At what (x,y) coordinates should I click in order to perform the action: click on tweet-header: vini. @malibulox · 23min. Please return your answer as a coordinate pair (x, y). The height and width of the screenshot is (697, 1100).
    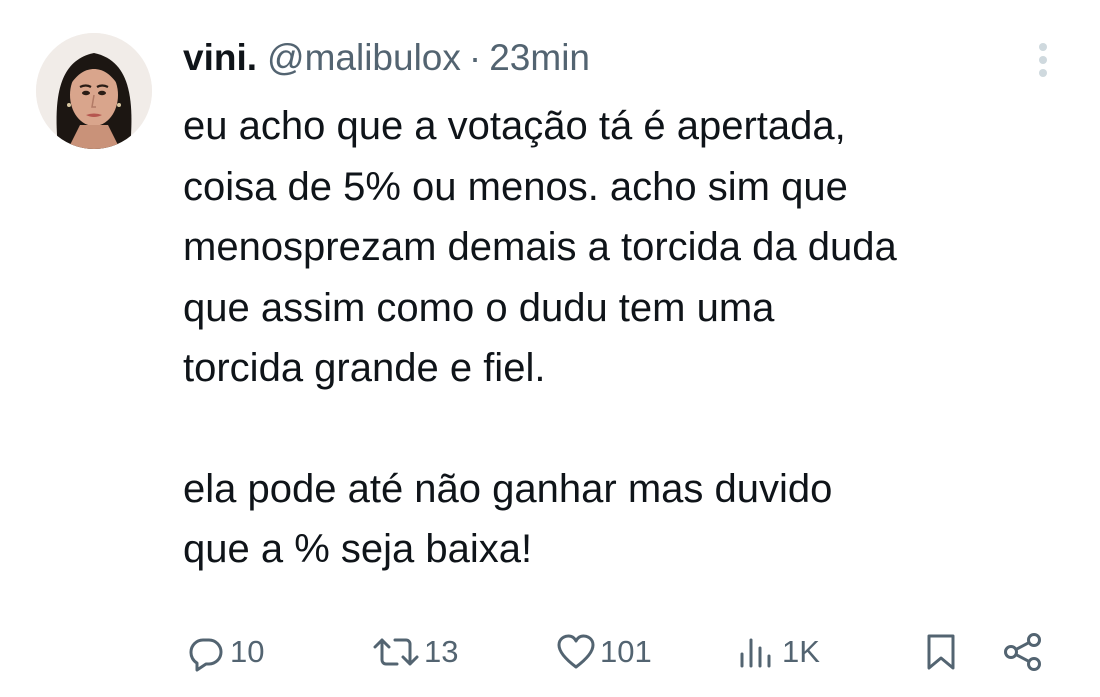
    Looking at the image, I should click on (386, 58).